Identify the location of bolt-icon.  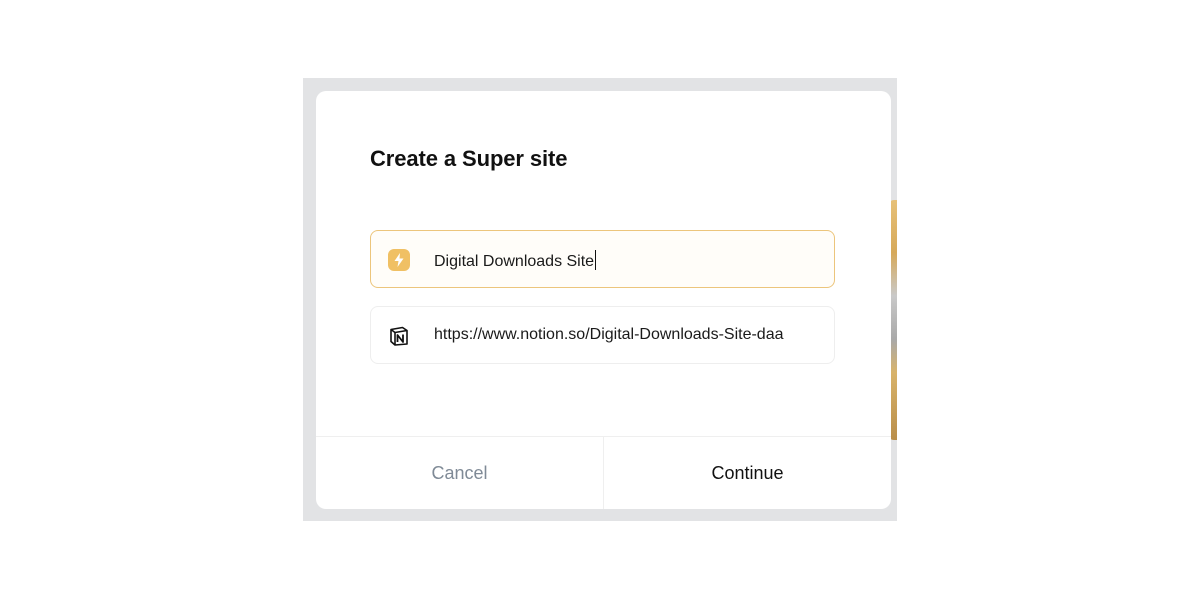
(399, 260).